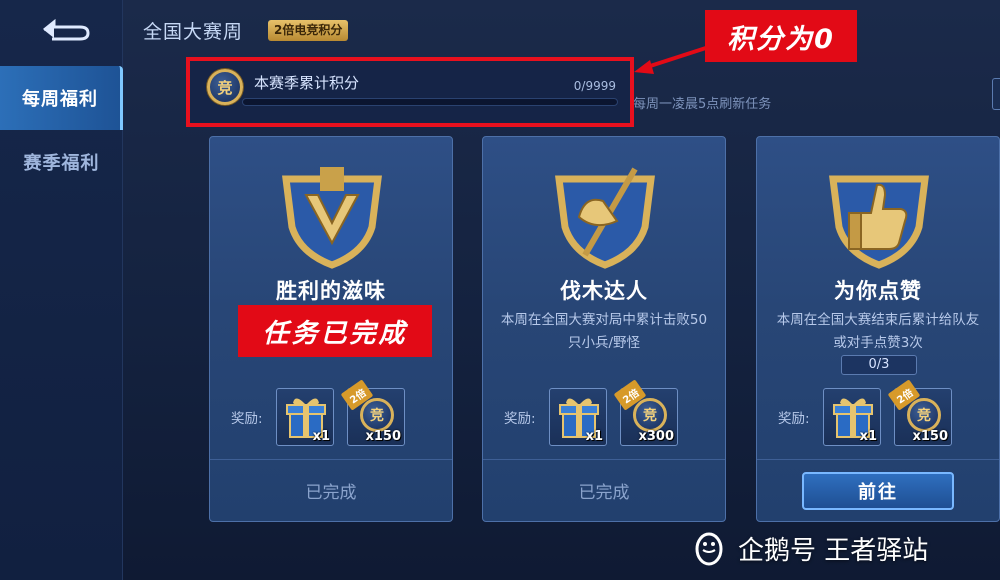 The height and width of the screenshot is (580, 1000). I want to click on sidebar-item-label: 每周福利, so click(60, 99).